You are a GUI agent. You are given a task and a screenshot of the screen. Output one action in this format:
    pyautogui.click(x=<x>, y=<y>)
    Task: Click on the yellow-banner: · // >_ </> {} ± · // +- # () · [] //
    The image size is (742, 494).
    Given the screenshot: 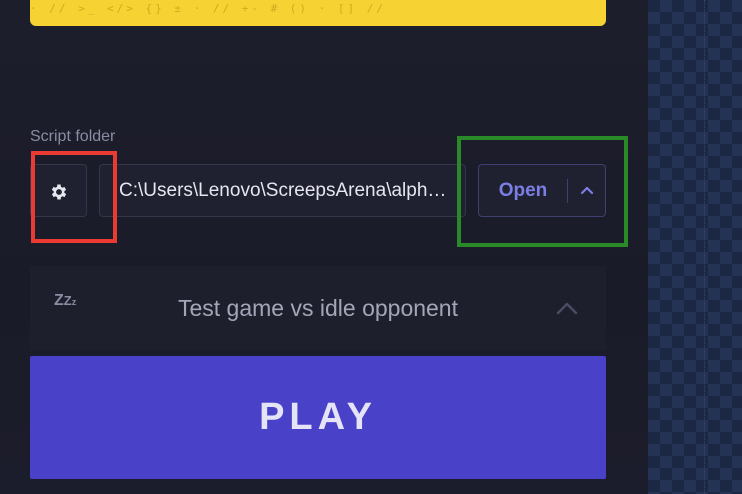 What is the action you would take?
    pyautogui.click(x=318, y=13)
    